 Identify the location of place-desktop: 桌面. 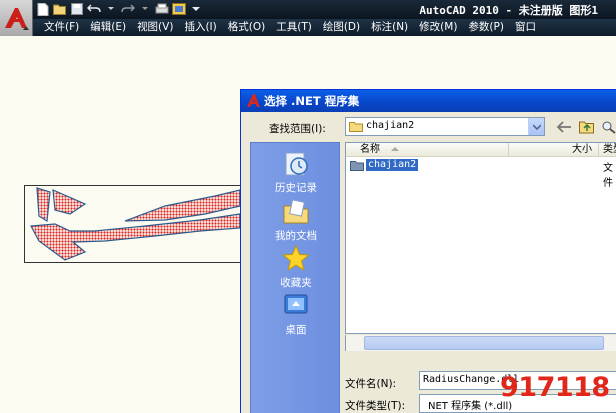
(296, 314).